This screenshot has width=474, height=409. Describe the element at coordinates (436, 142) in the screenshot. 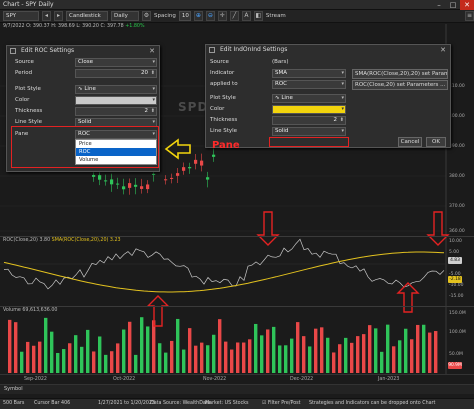

I see `ok-button: OK` at that location.